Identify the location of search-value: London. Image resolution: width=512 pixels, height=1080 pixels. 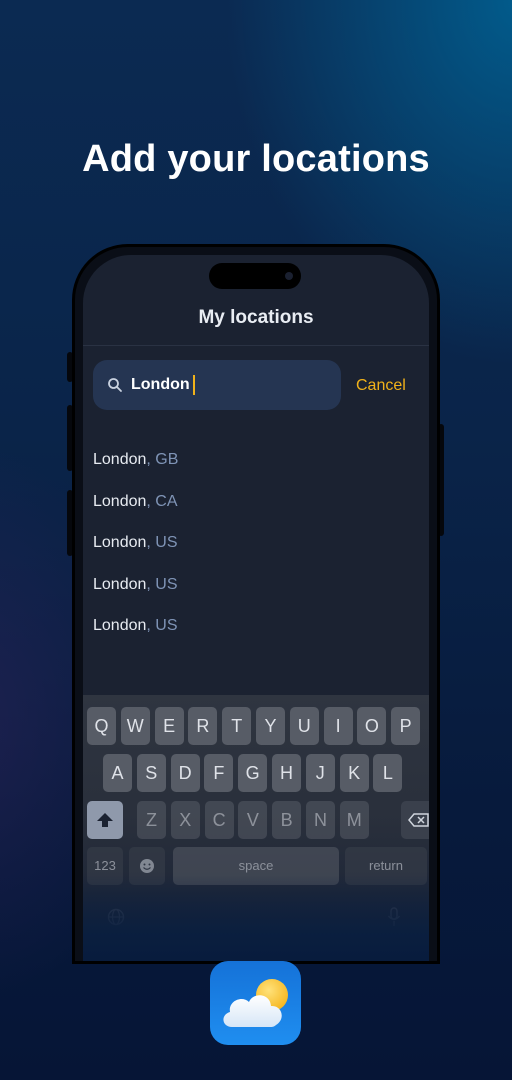
(160, 384).